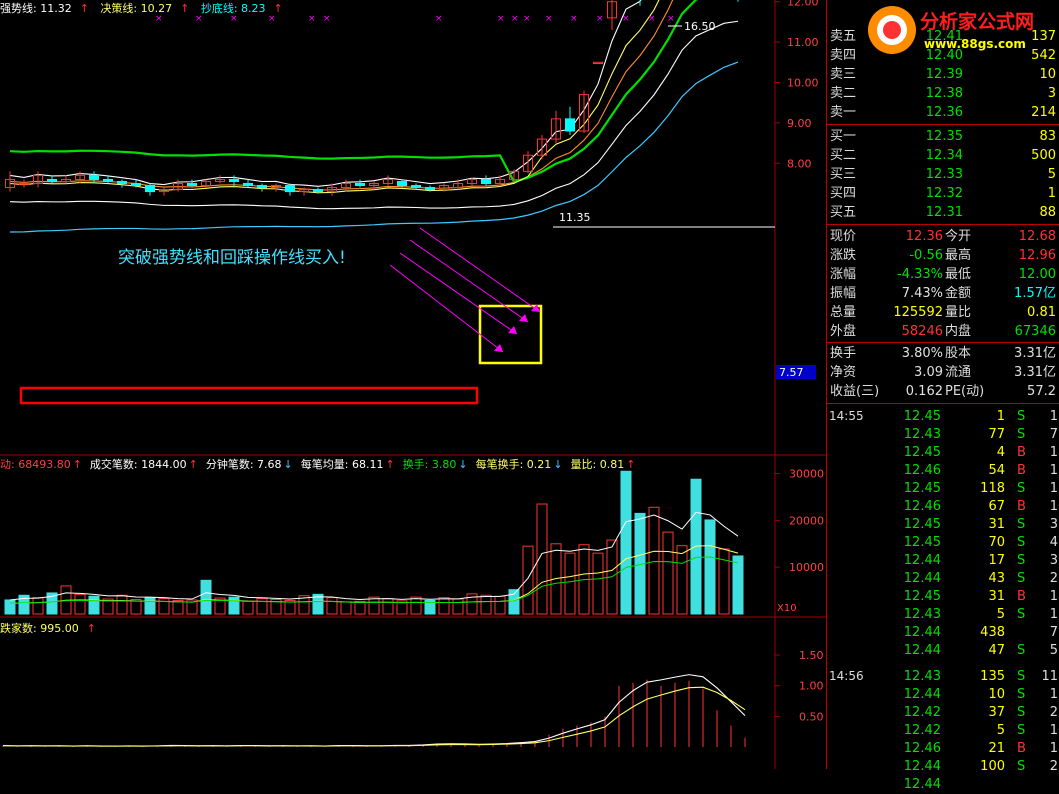 The width and height of the screenshot is (1059, 794). I want to click on tick-row: 12.44 438 7, so click(943, 632).